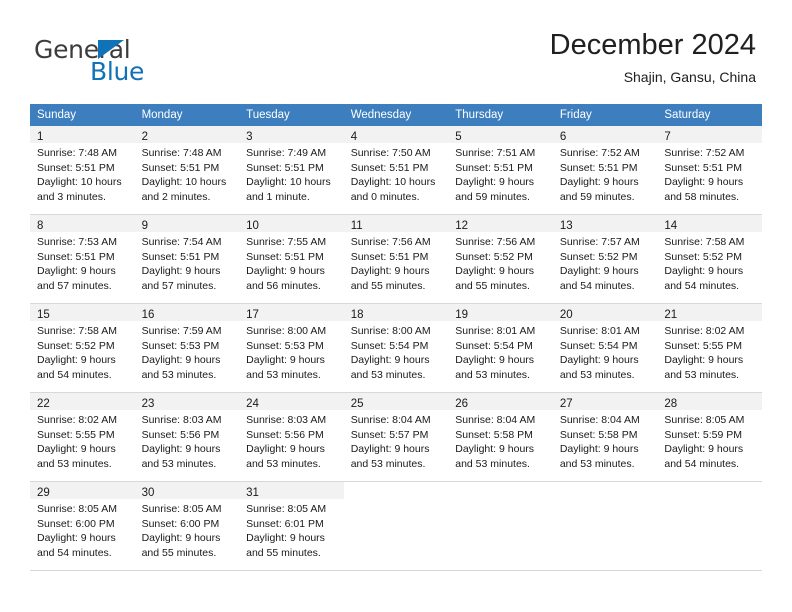 The width and height of the screenshot is (792, 612). Describe the element at coordinates (77, 509) in the screenshot. I see `sunrise-text: Sunrise: 8:05 AM` at that location.